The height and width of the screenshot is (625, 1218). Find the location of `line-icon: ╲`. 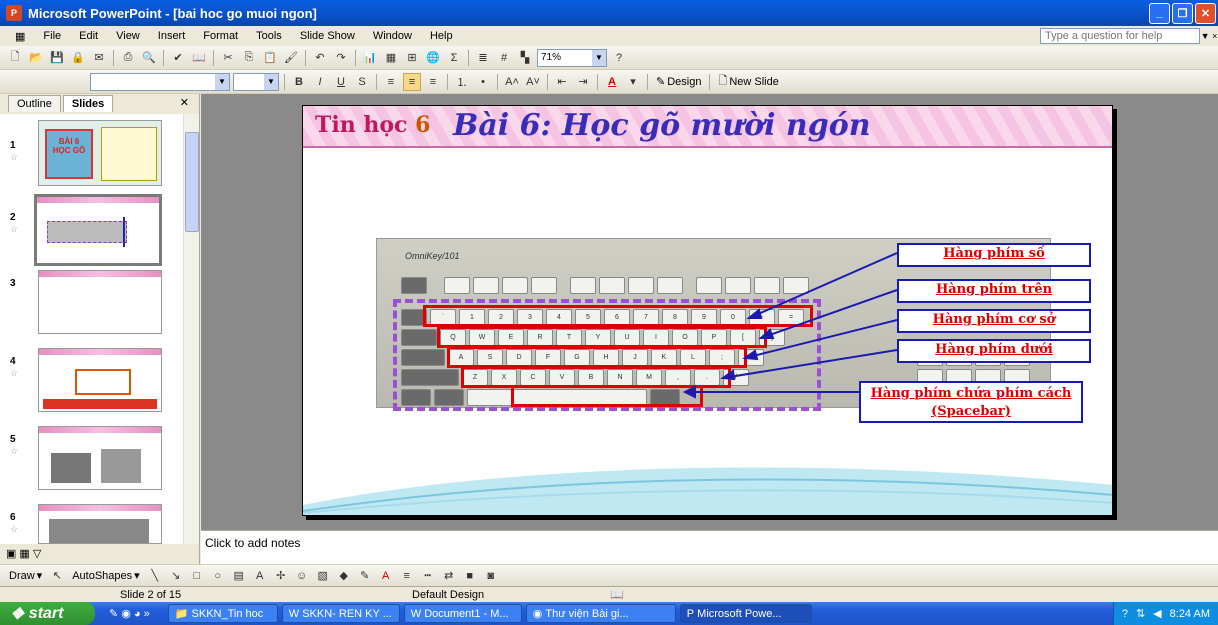

line-icon: ╲ is located at coordinates (155, 576).